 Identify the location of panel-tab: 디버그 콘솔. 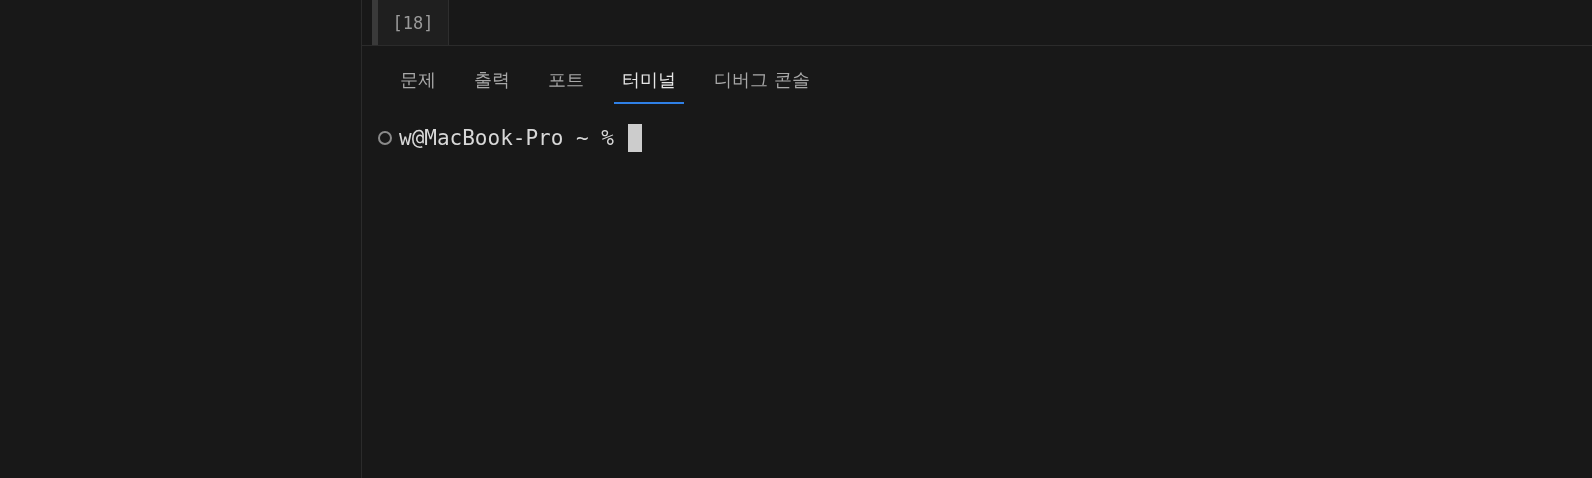
(762, 84).